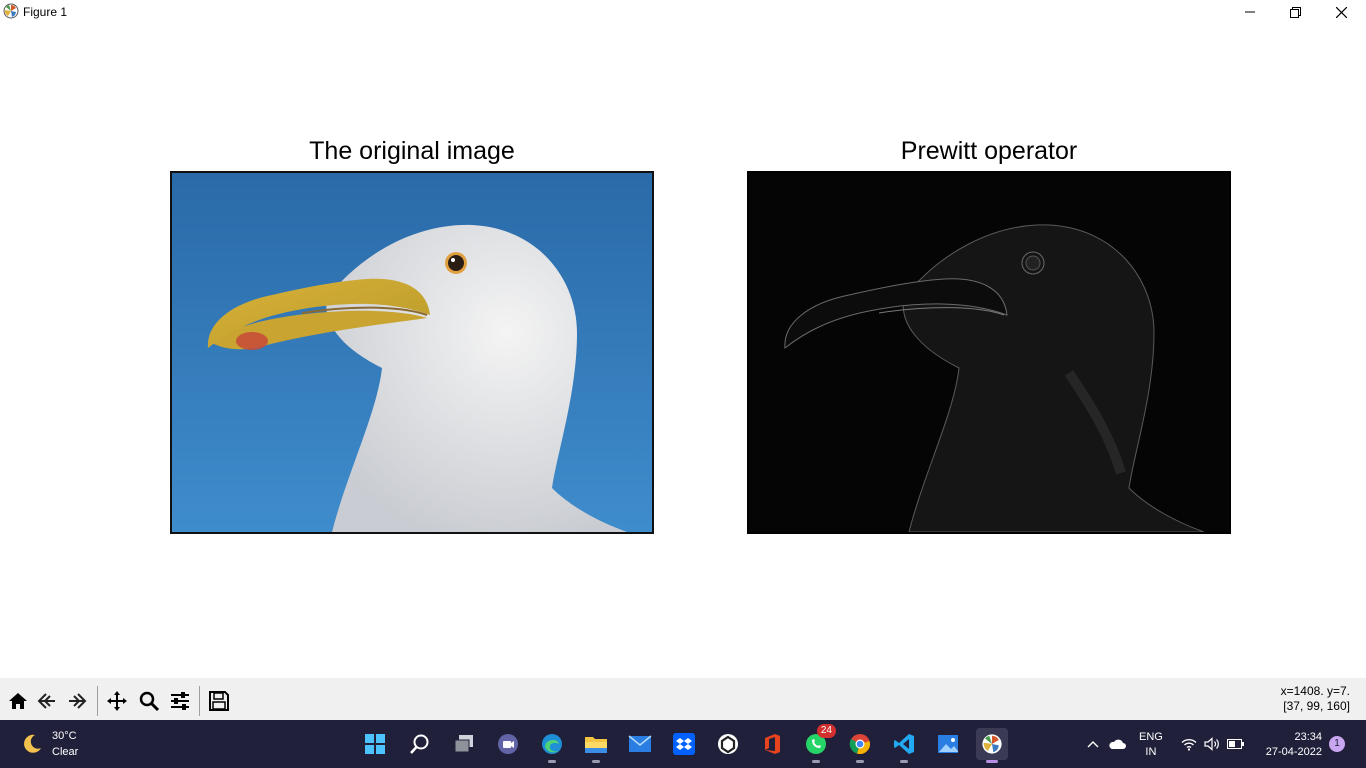  I want to click on wifi-icon, so click(1189, 744).